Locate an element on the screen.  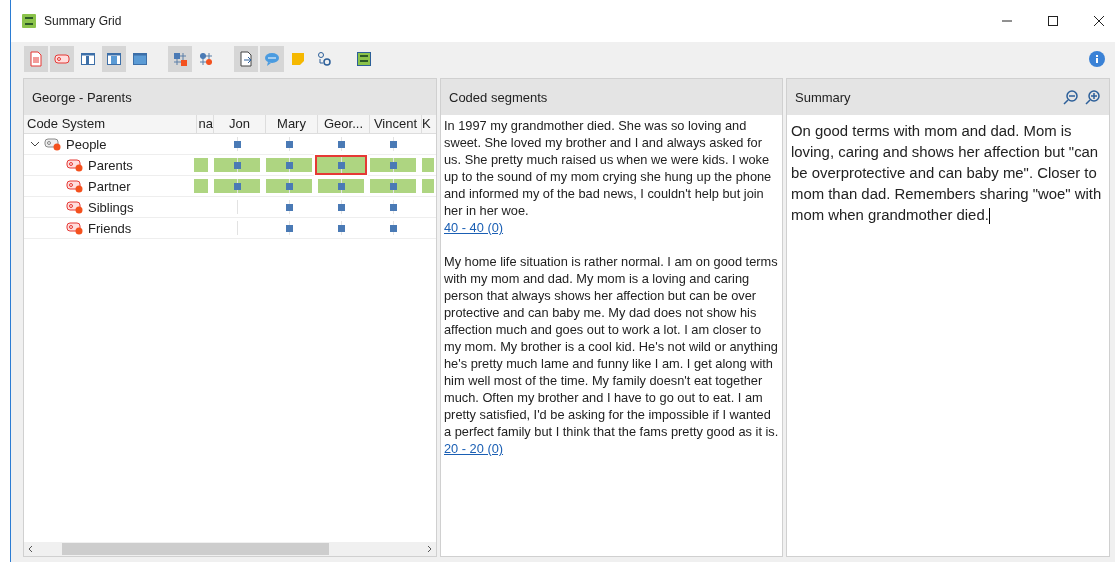
memo-icon is located at coordinates (298, 59).